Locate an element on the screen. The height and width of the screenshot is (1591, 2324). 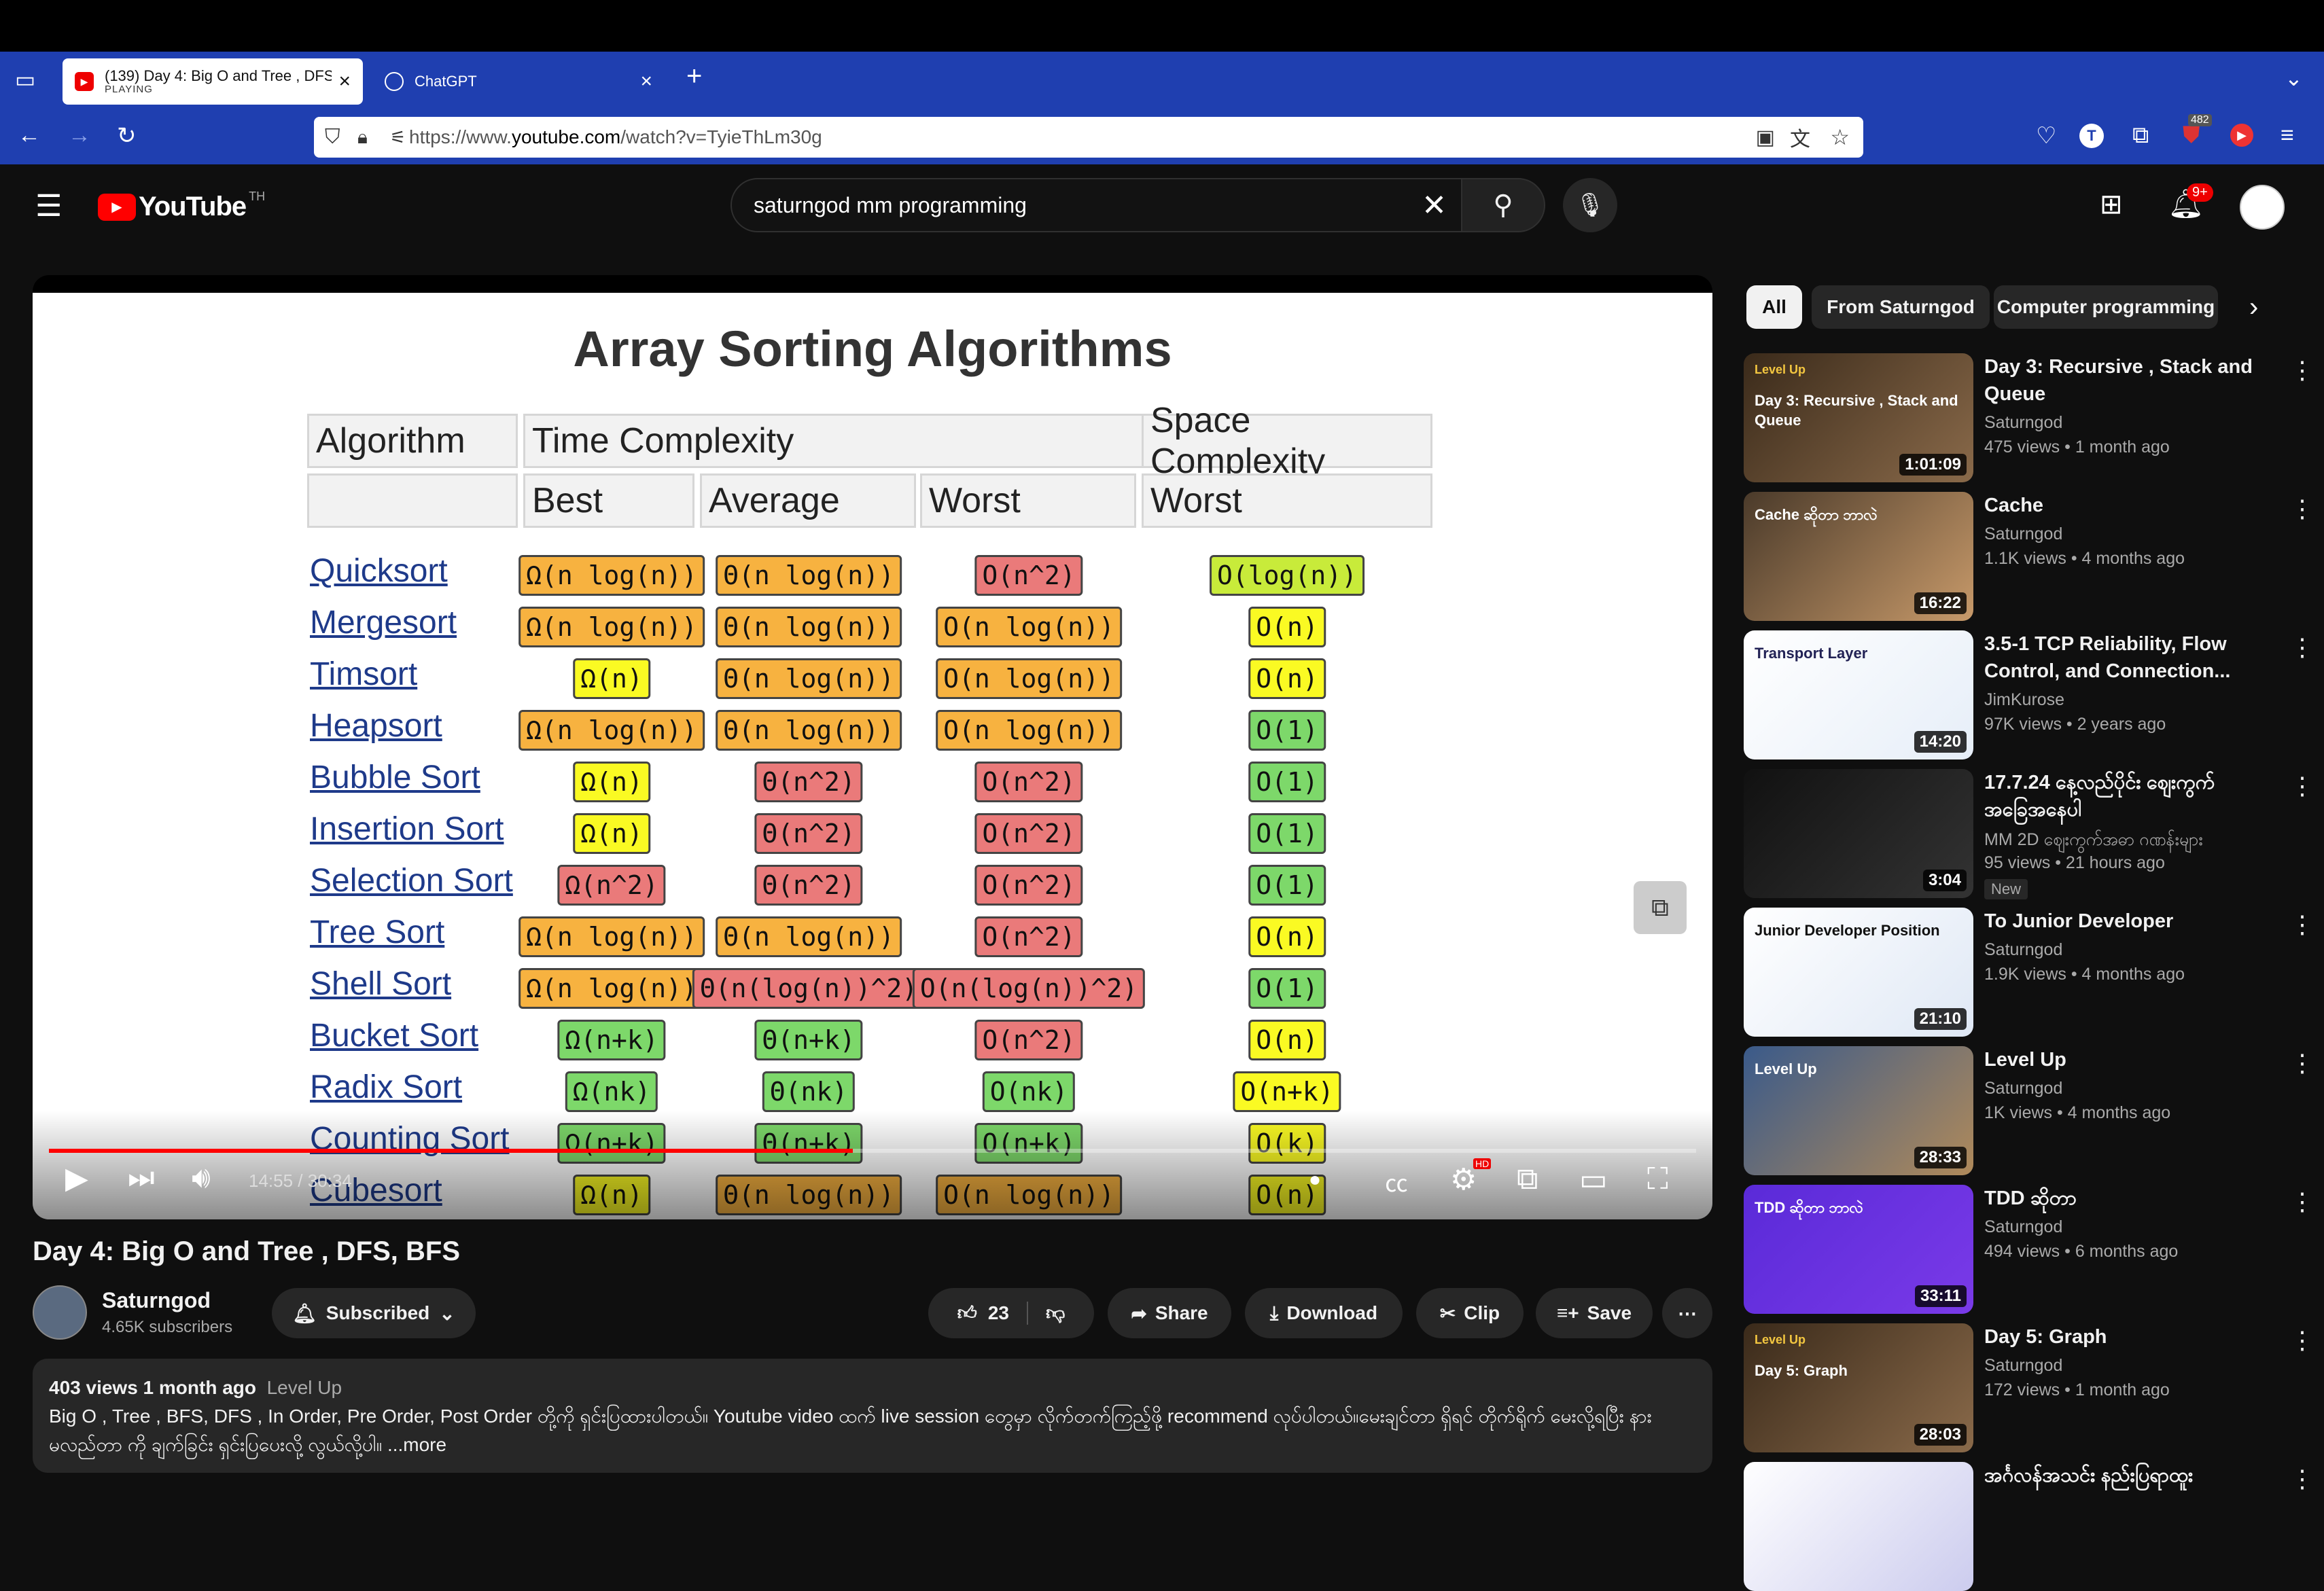
chip-from-saturngod: From Saturngod is located at coordinates (1901, 307).